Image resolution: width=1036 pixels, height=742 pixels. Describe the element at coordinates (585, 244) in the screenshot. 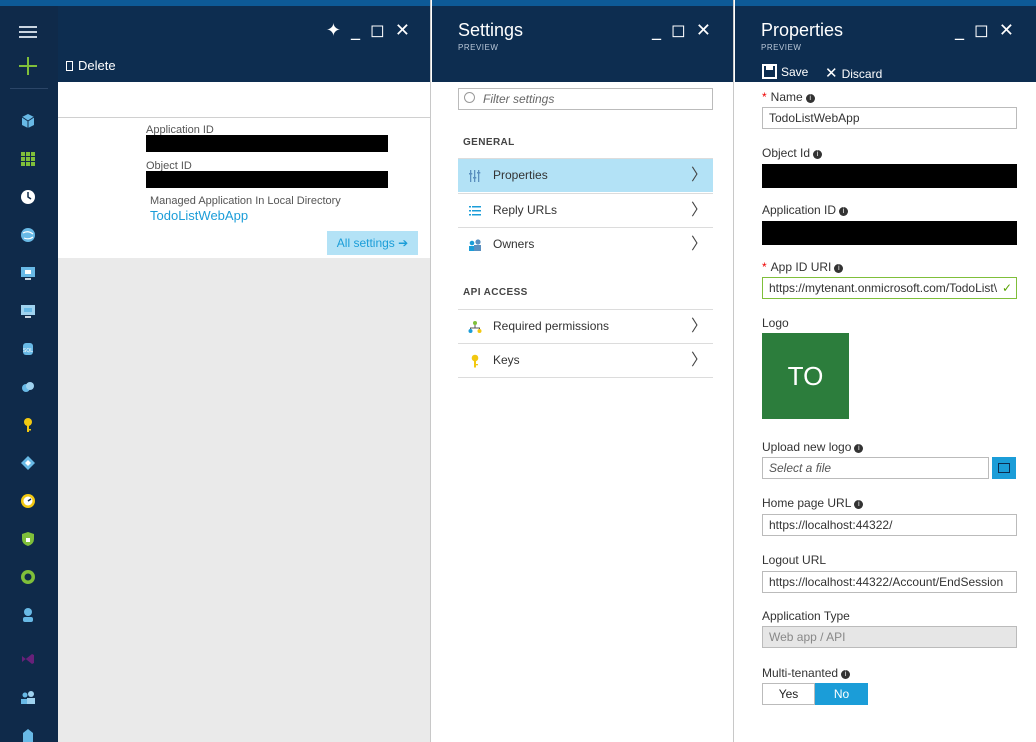

I see `settings-item-owners: Owners 〉` at that location.